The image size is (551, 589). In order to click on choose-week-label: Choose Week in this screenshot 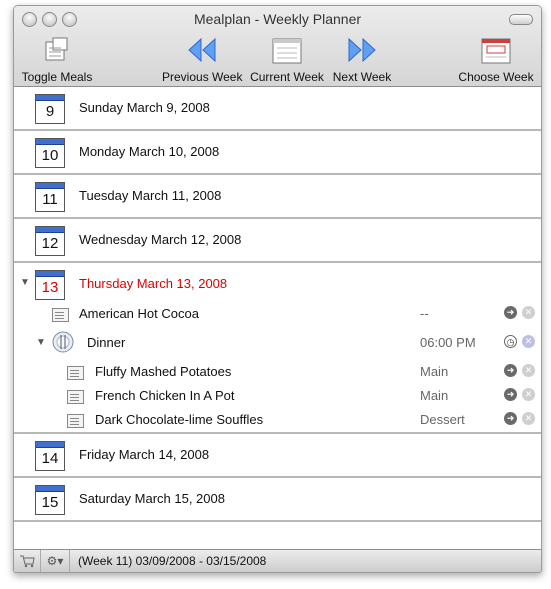, I will do `click(496, 77)`.